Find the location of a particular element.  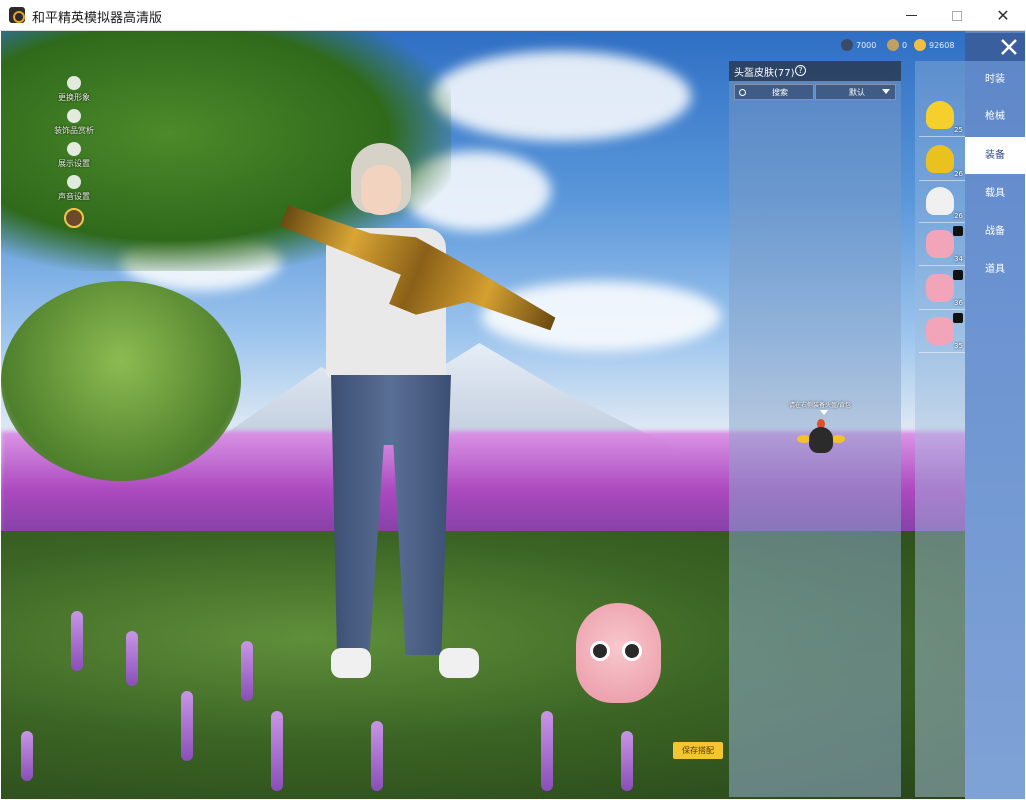

item-list: 25 26 26 34 36 35 is located at coordinates (940, 429).